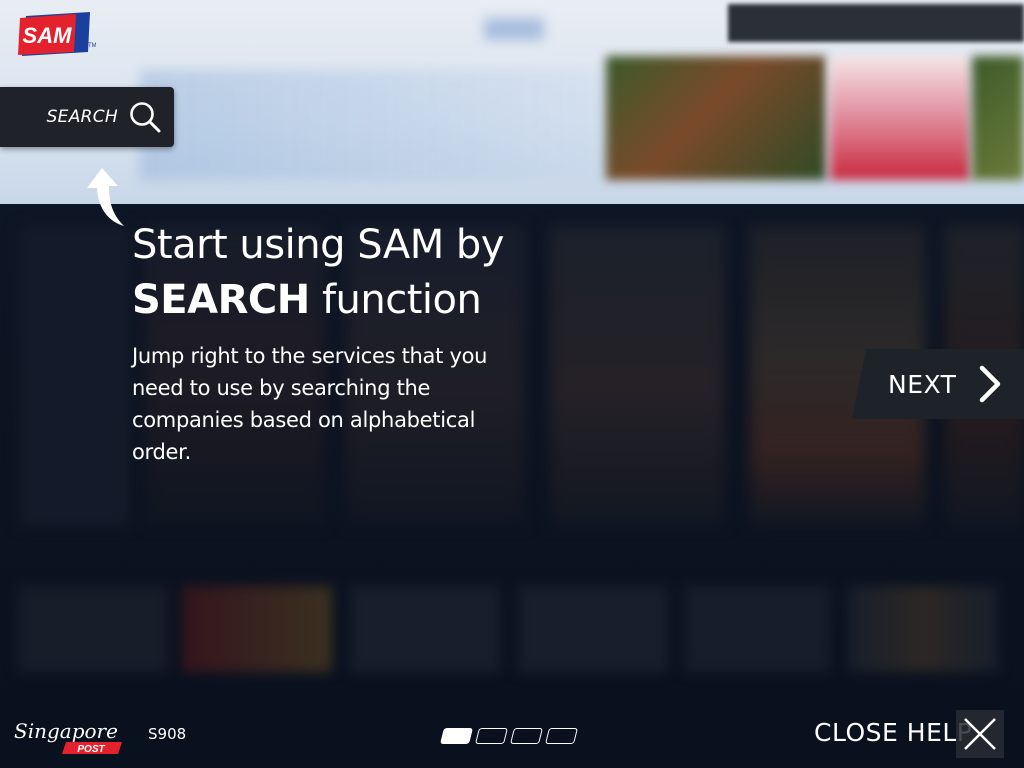  What do you see at coordinates (318, 245) in the screenshot?
I see `headline-line-1: Start using SAM by` at bounding box center [318, 245].